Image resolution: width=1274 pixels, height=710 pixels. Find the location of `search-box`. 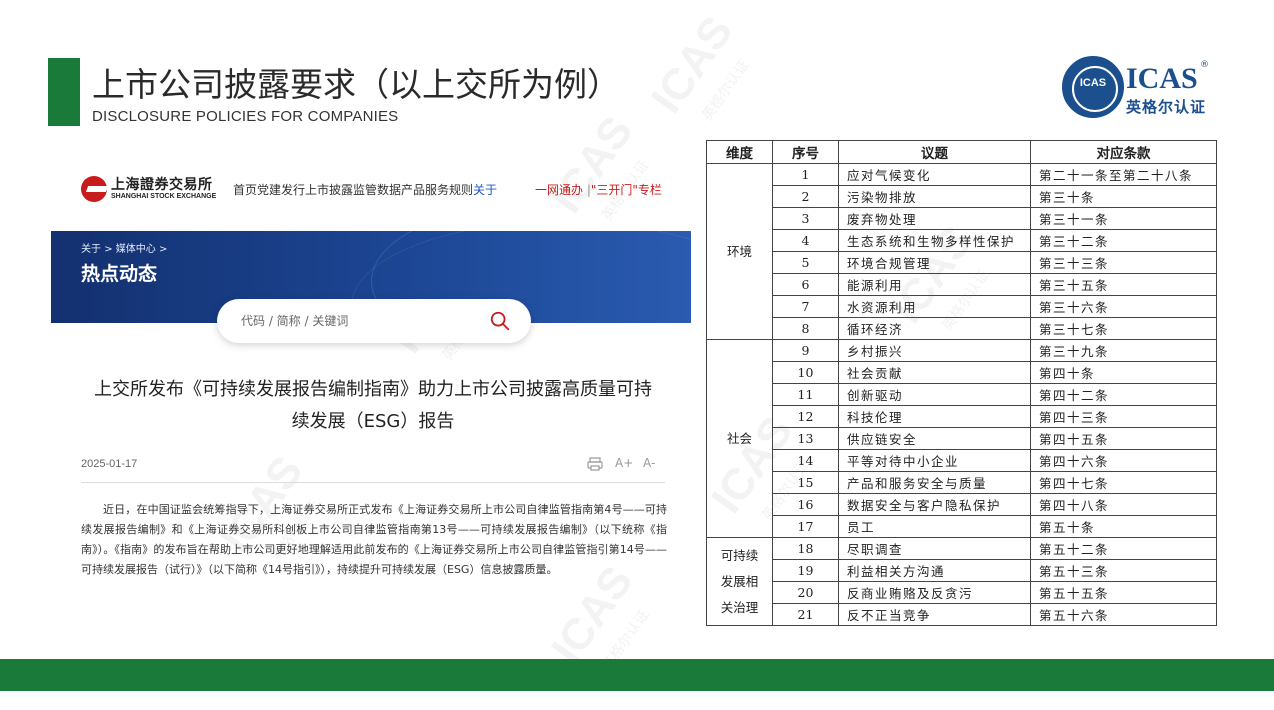

search-box is located at coordinates (374, 321).